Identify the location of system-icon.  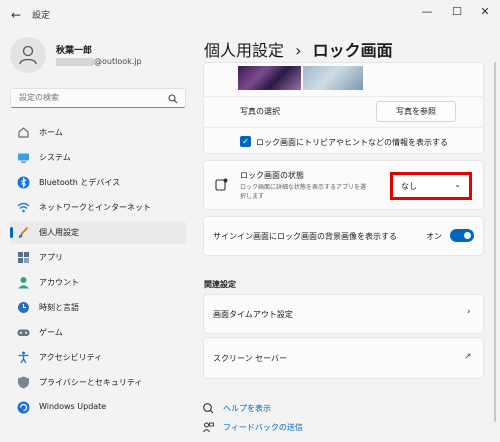
(23, 158).